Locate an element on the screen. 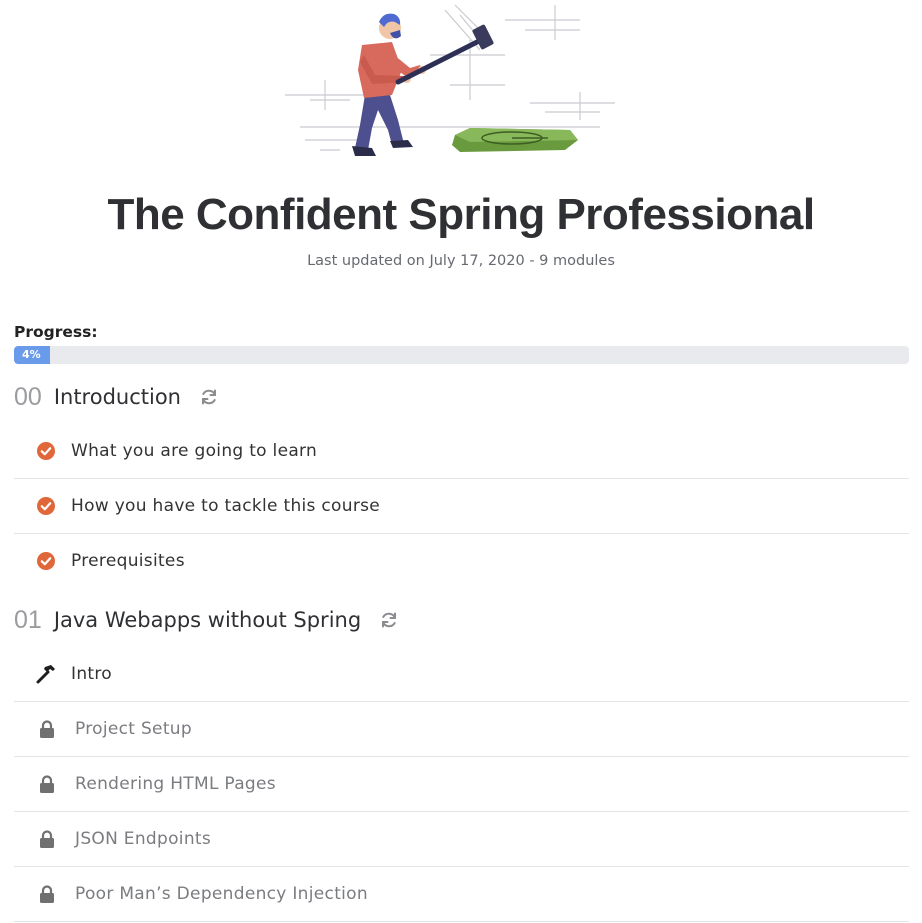  lesson-rendering-html-pages: Rendering HTML Pages is located at coordinates (461, 784).